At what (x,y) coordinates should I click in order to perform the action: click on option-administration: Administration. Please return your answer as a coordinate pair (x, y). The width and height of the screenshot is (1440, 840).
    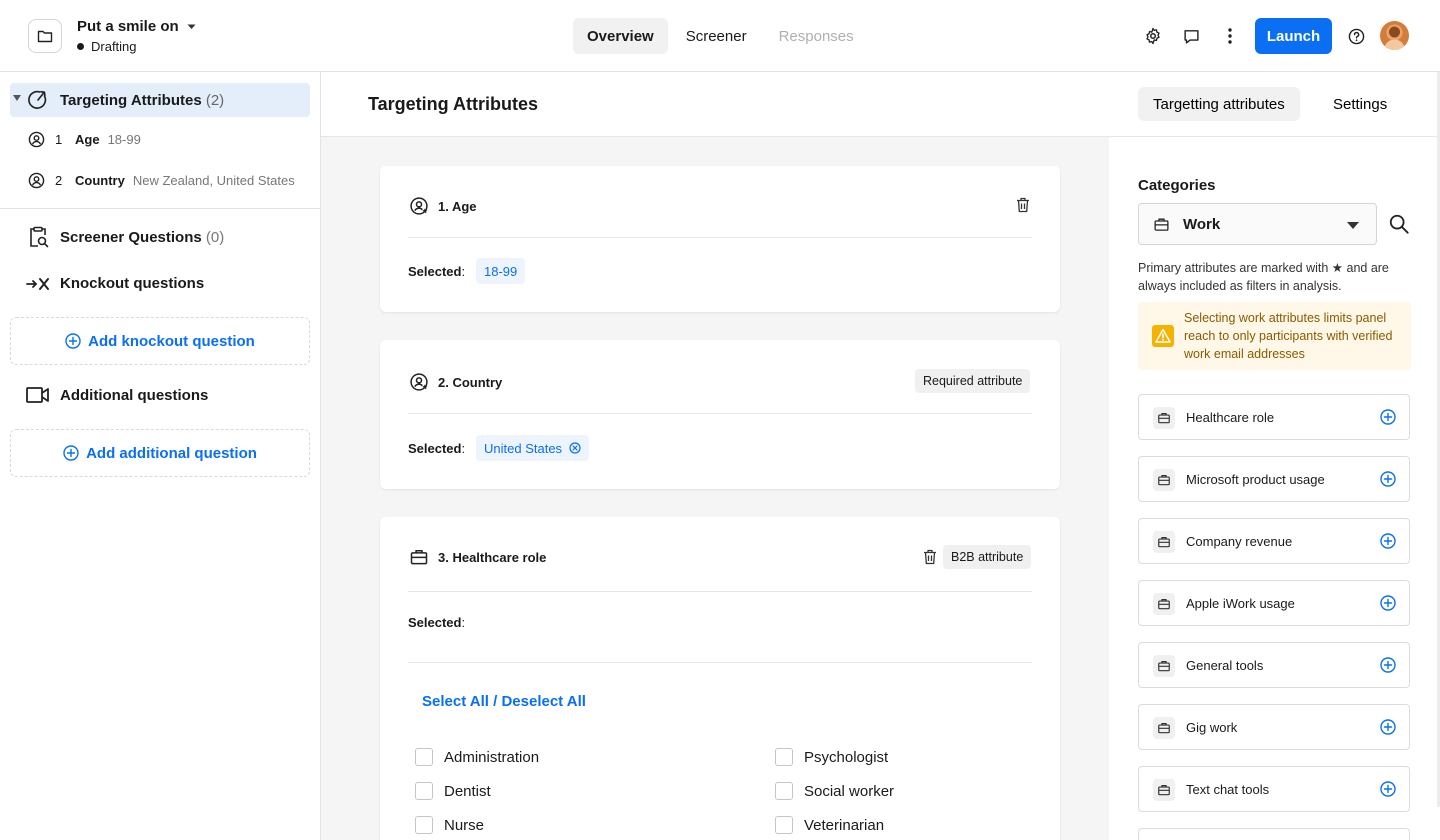
    Looking at the image, I should click on (477, 757).